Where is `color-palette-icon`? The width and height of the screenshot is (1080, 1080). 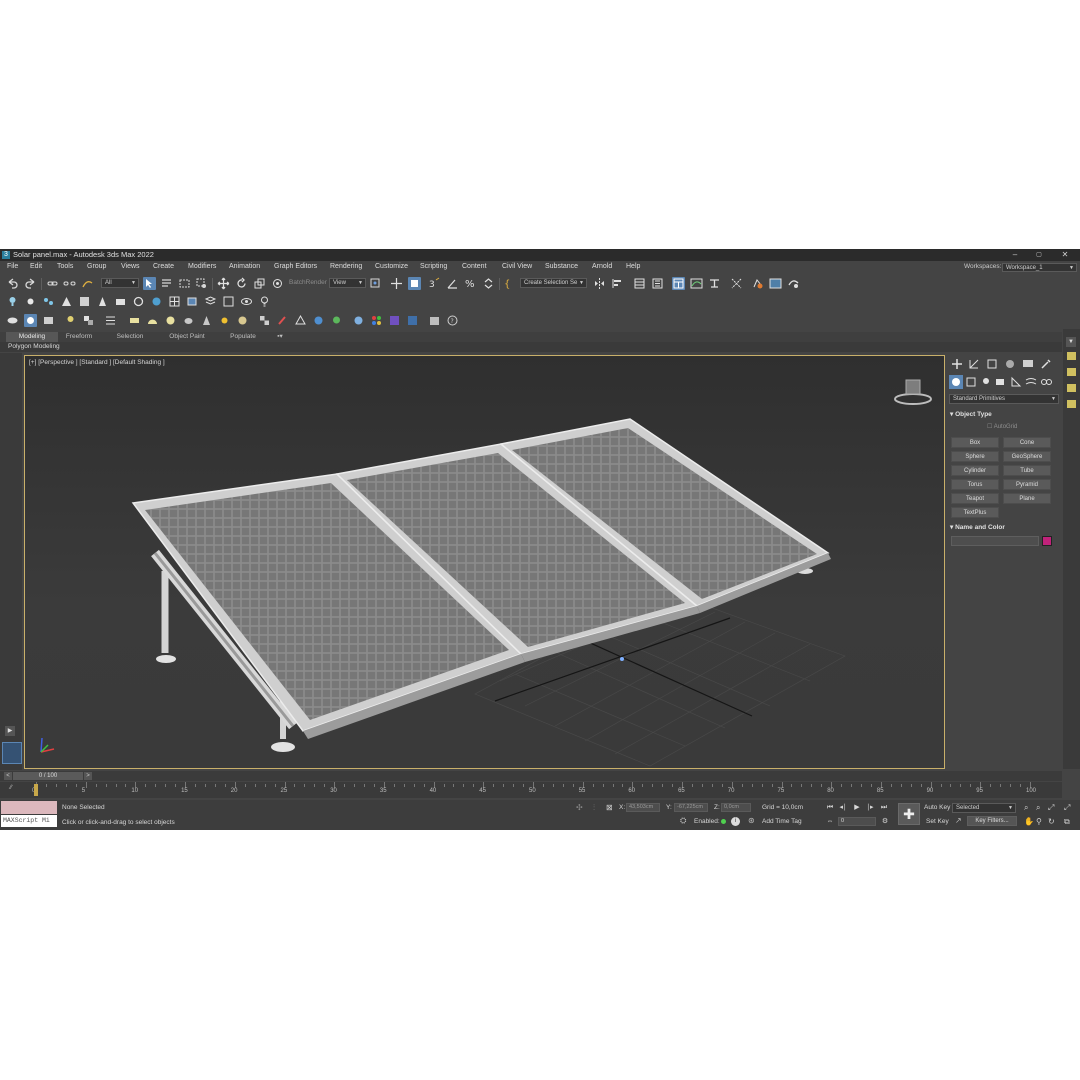
color-palette-icon is located at coordinates (376, 320).